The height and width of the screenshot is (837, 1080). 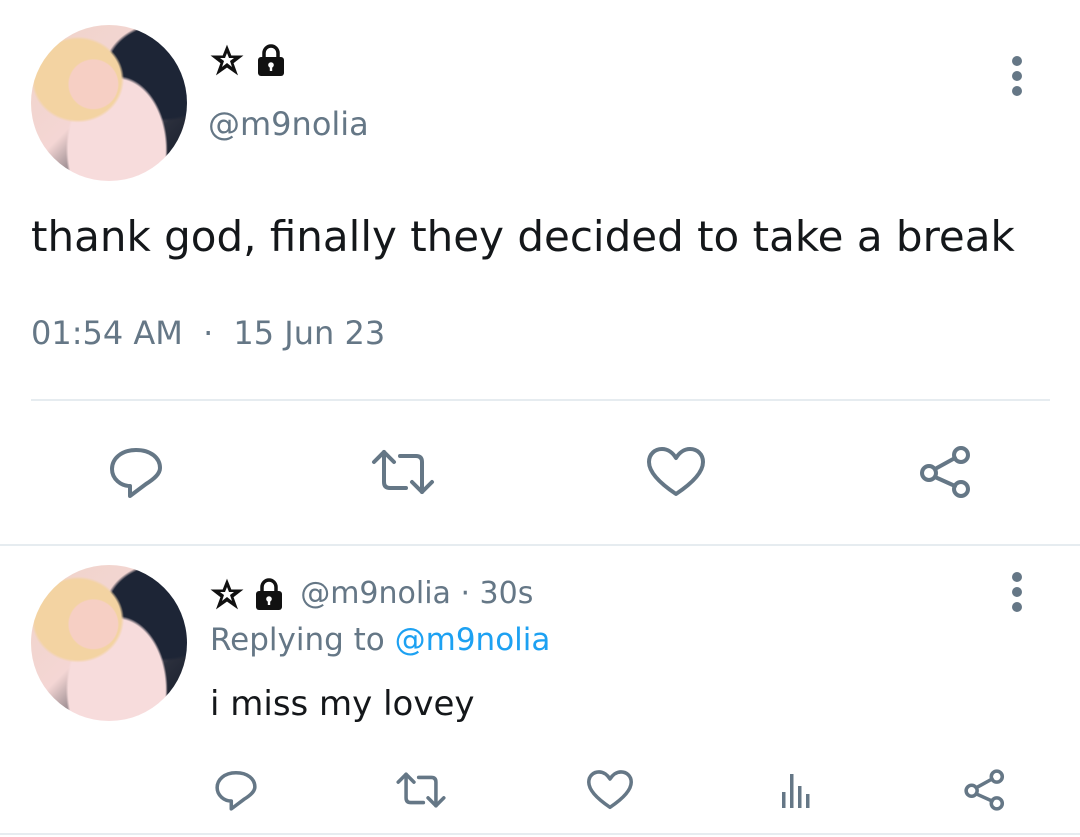 What do you see at coordinates (342, 704) in the screenshot?
I see `reply-text: i miss my lovey` at bounding box center [342, 704].